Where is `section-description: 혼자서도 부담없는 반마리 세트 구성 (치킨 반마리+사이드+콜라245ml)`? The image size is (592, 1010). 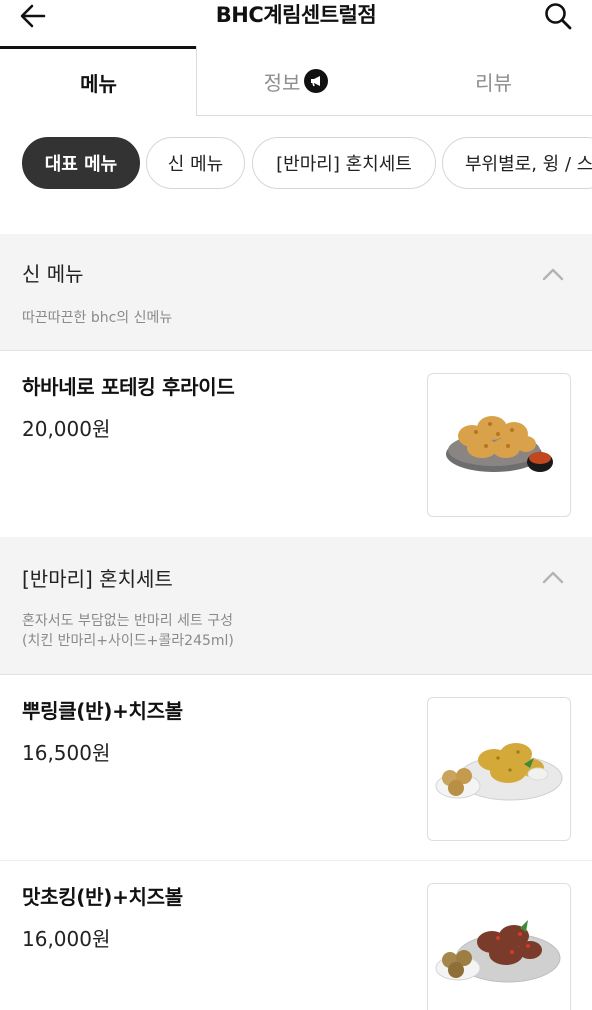
section-description: 혼자서도 부담없는 반마리 세트 구성 (치킨 반마리+사이드+콜라245ml) is located at coordinates (128, 631).